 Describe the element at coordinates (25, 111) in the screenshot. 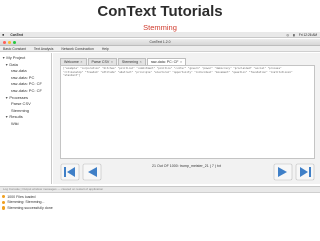

I see `tree-item-stemming: Stemming` at that location.